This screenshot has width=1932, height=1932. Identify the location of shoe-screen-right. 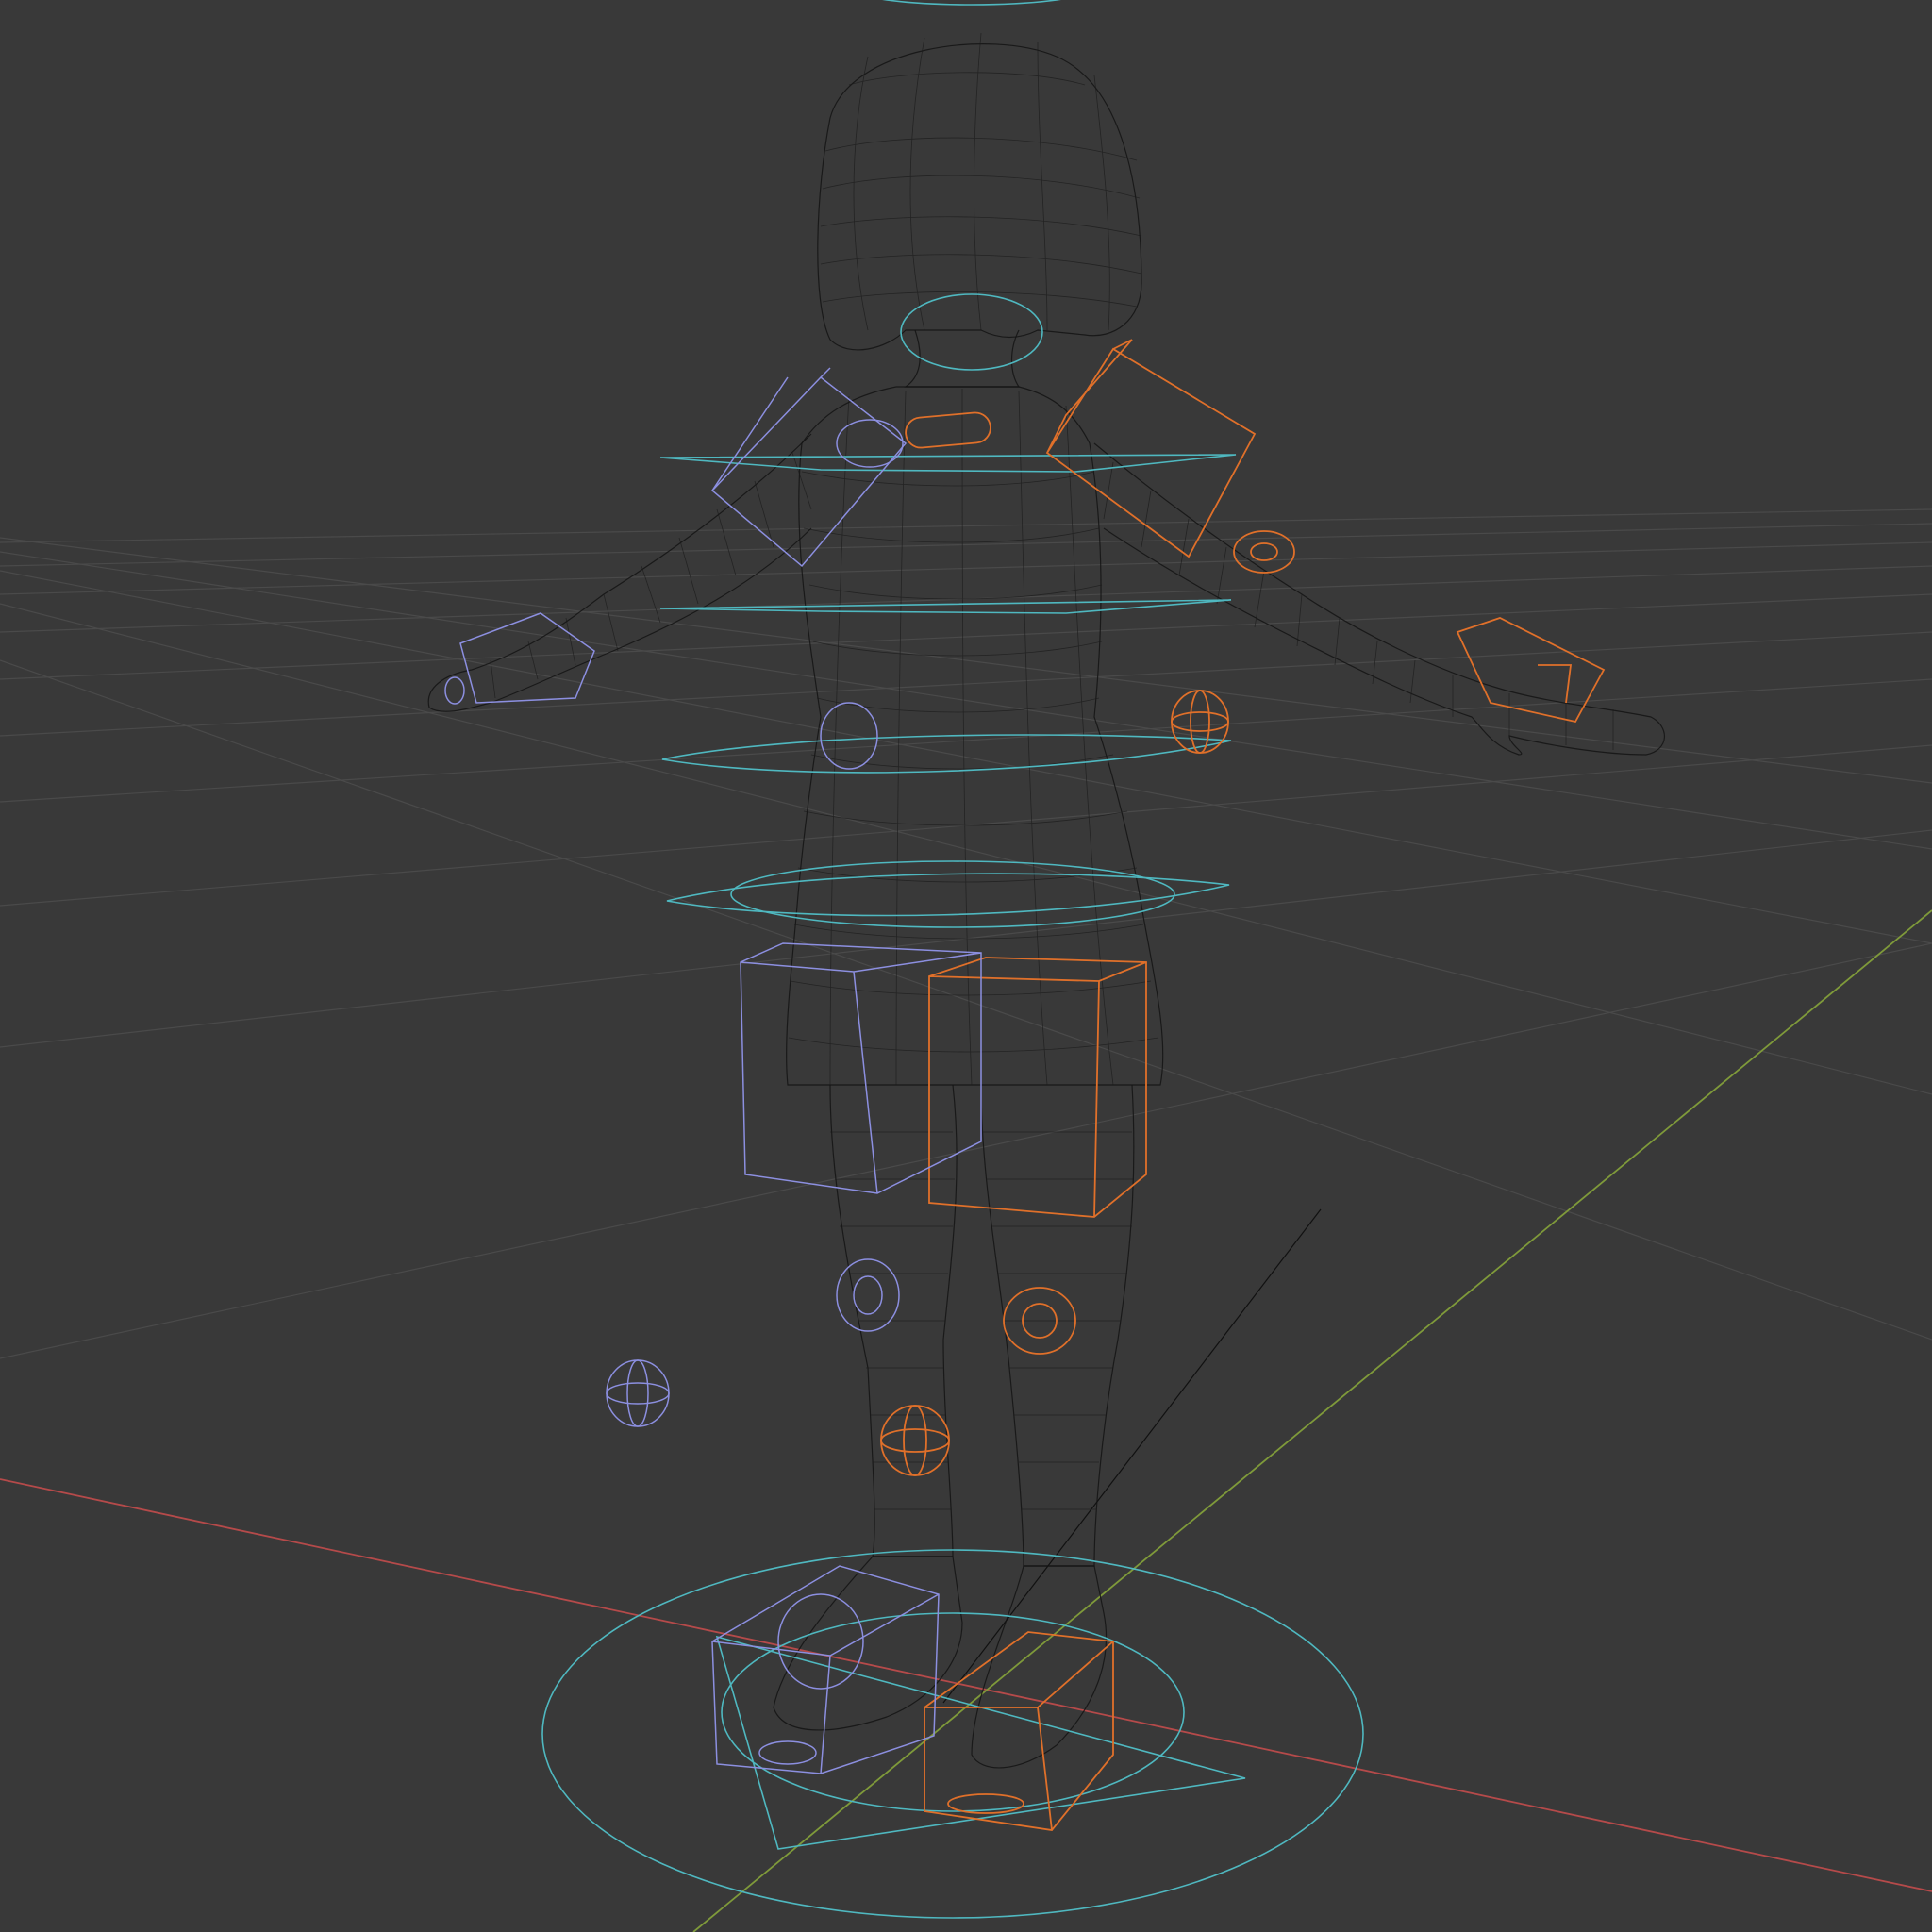
(1039, 1667).